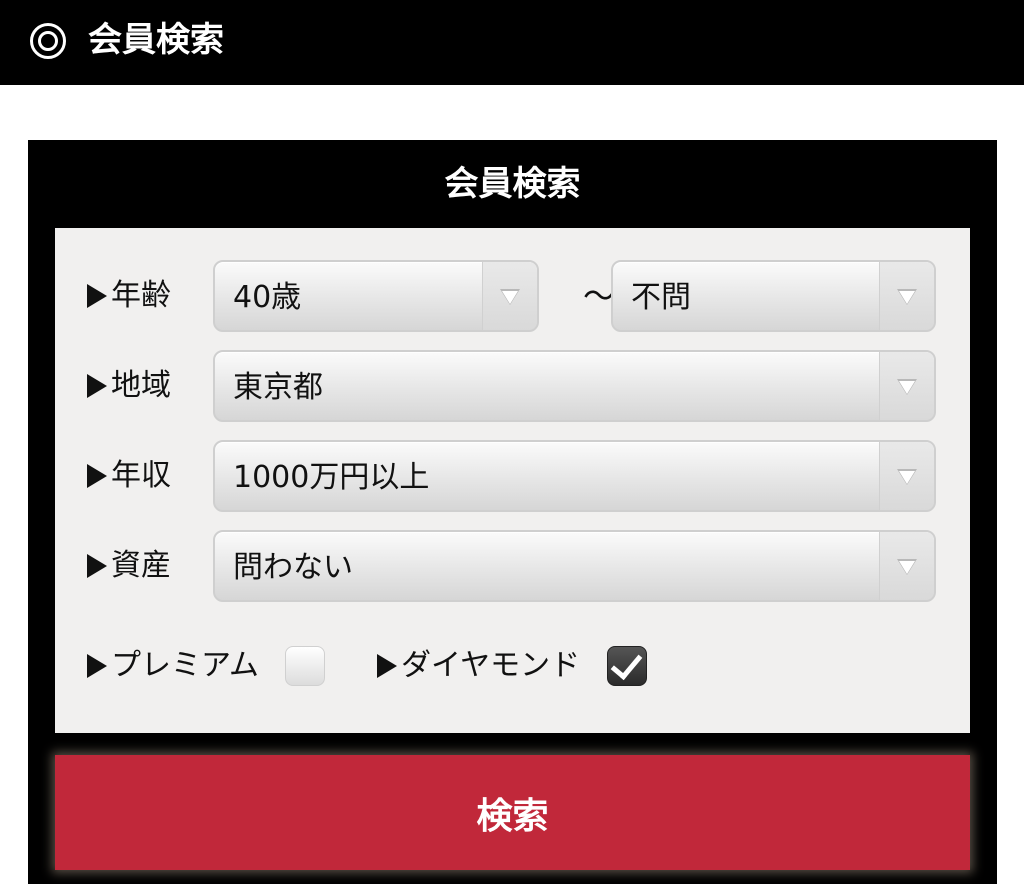 Image resolution: width=1024 pixels, height=884 pixels. I want to click on age-to-value: 不問, so click(661, 297).